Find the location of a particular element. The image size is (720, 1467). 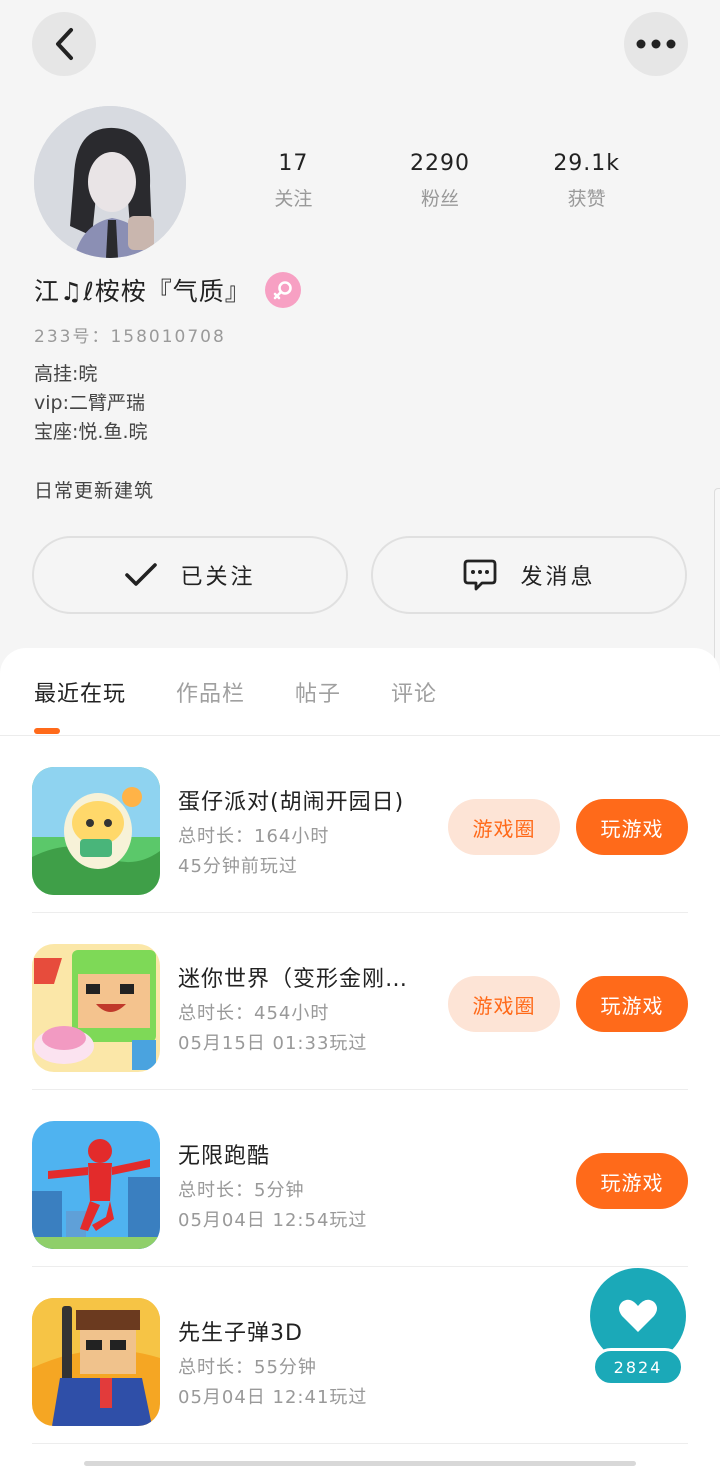

send-message-label: 发消息 is located at coordinates (558, 577).